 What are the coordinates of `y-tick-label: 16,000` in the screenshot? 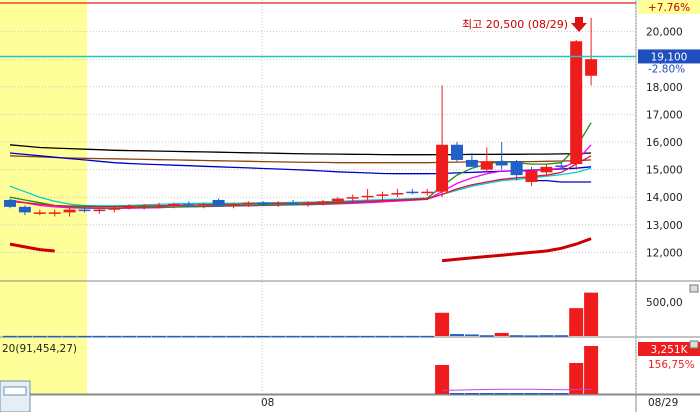 It's located at (664, 143).